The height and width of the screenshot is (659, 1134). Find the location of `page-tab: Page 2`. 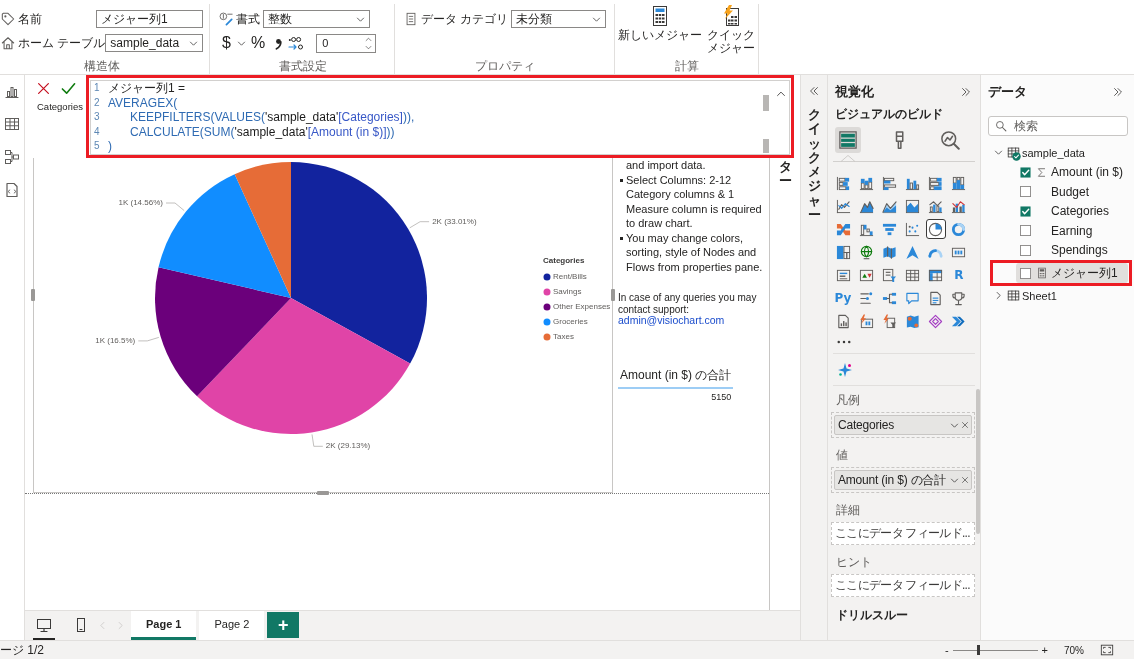

page-tab: Page 2 is located at coordinates (232, 625).